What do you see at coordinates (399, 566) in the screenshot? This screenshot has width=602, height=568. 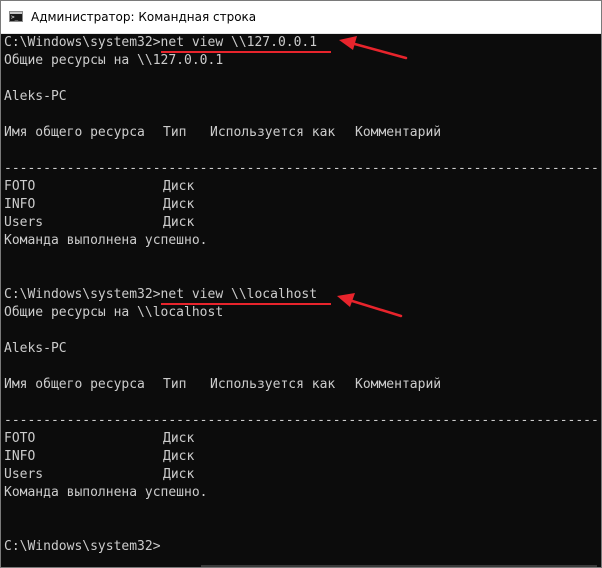 I see `bottom-strip` at bounding box center [399, 566].